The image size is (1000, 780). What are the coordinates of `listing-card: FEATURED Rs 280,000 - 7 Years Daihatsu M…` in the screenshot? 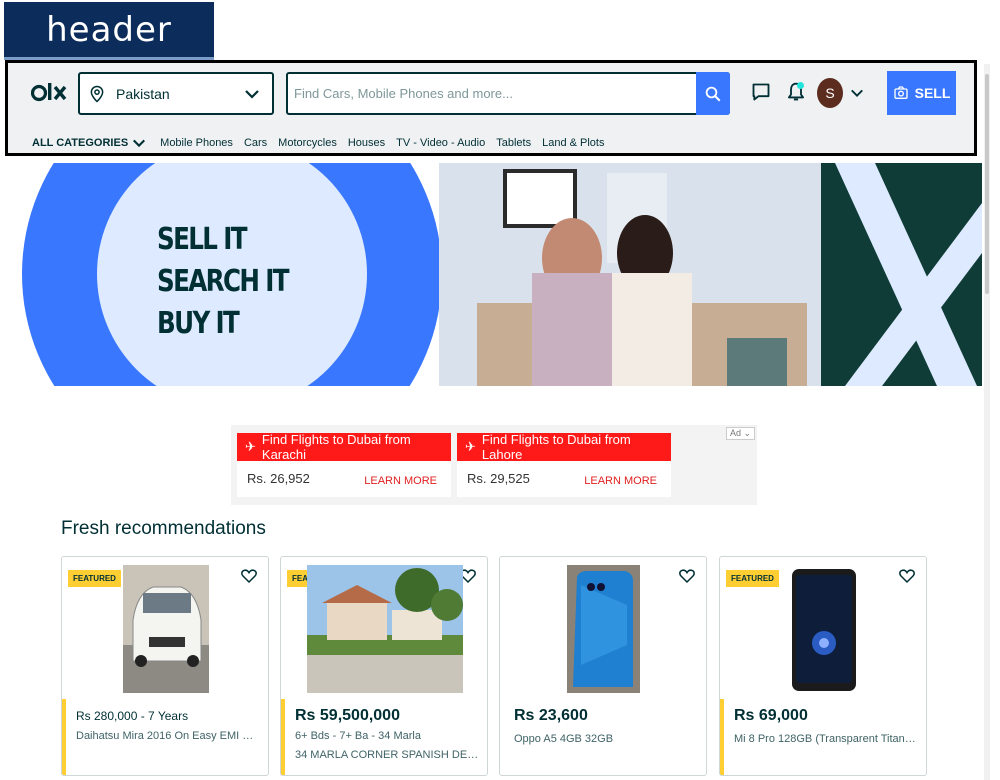 It's located at (165, 666).